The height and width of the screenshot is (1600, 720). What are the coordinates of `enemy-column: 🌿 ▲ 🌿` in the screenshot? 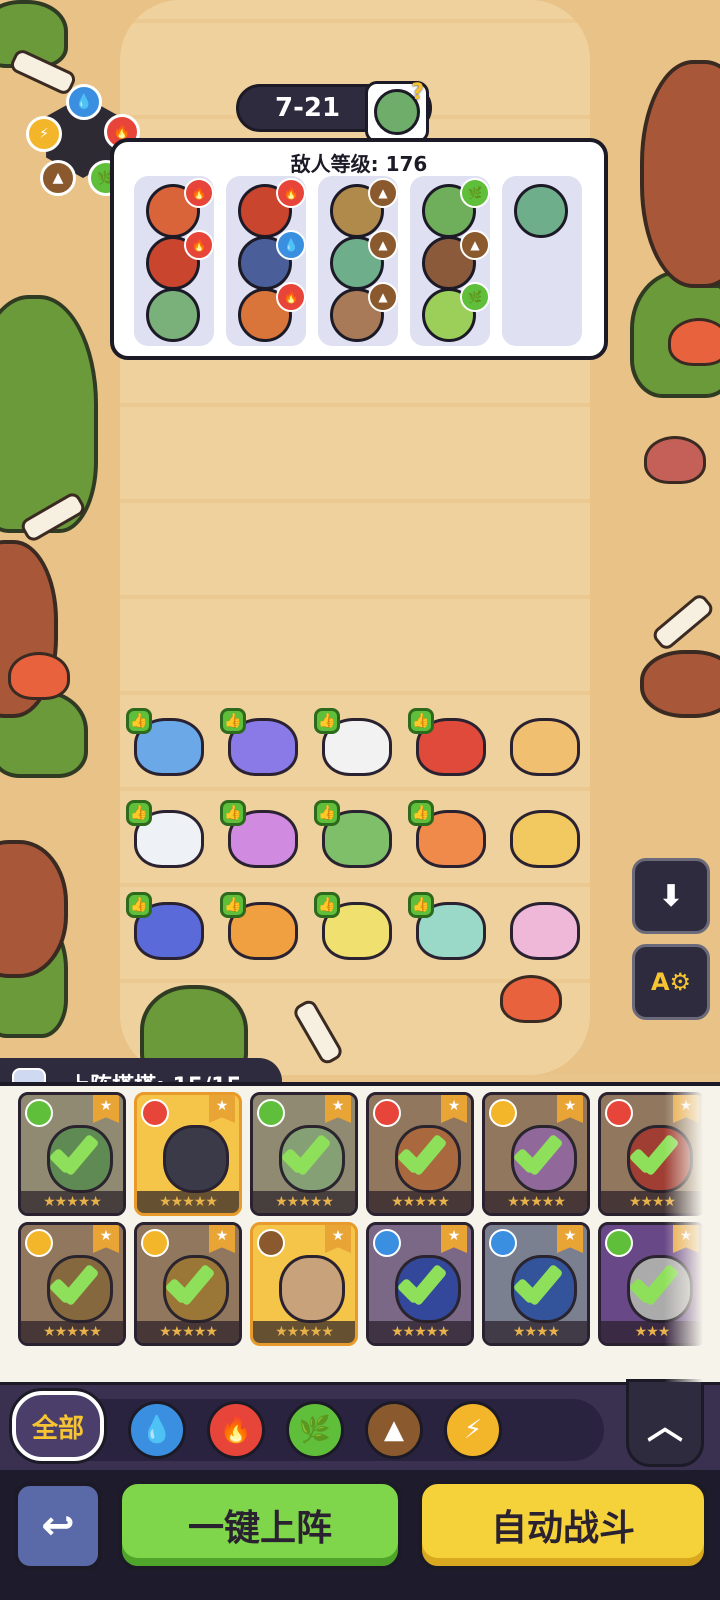 It's located at (450, 261).